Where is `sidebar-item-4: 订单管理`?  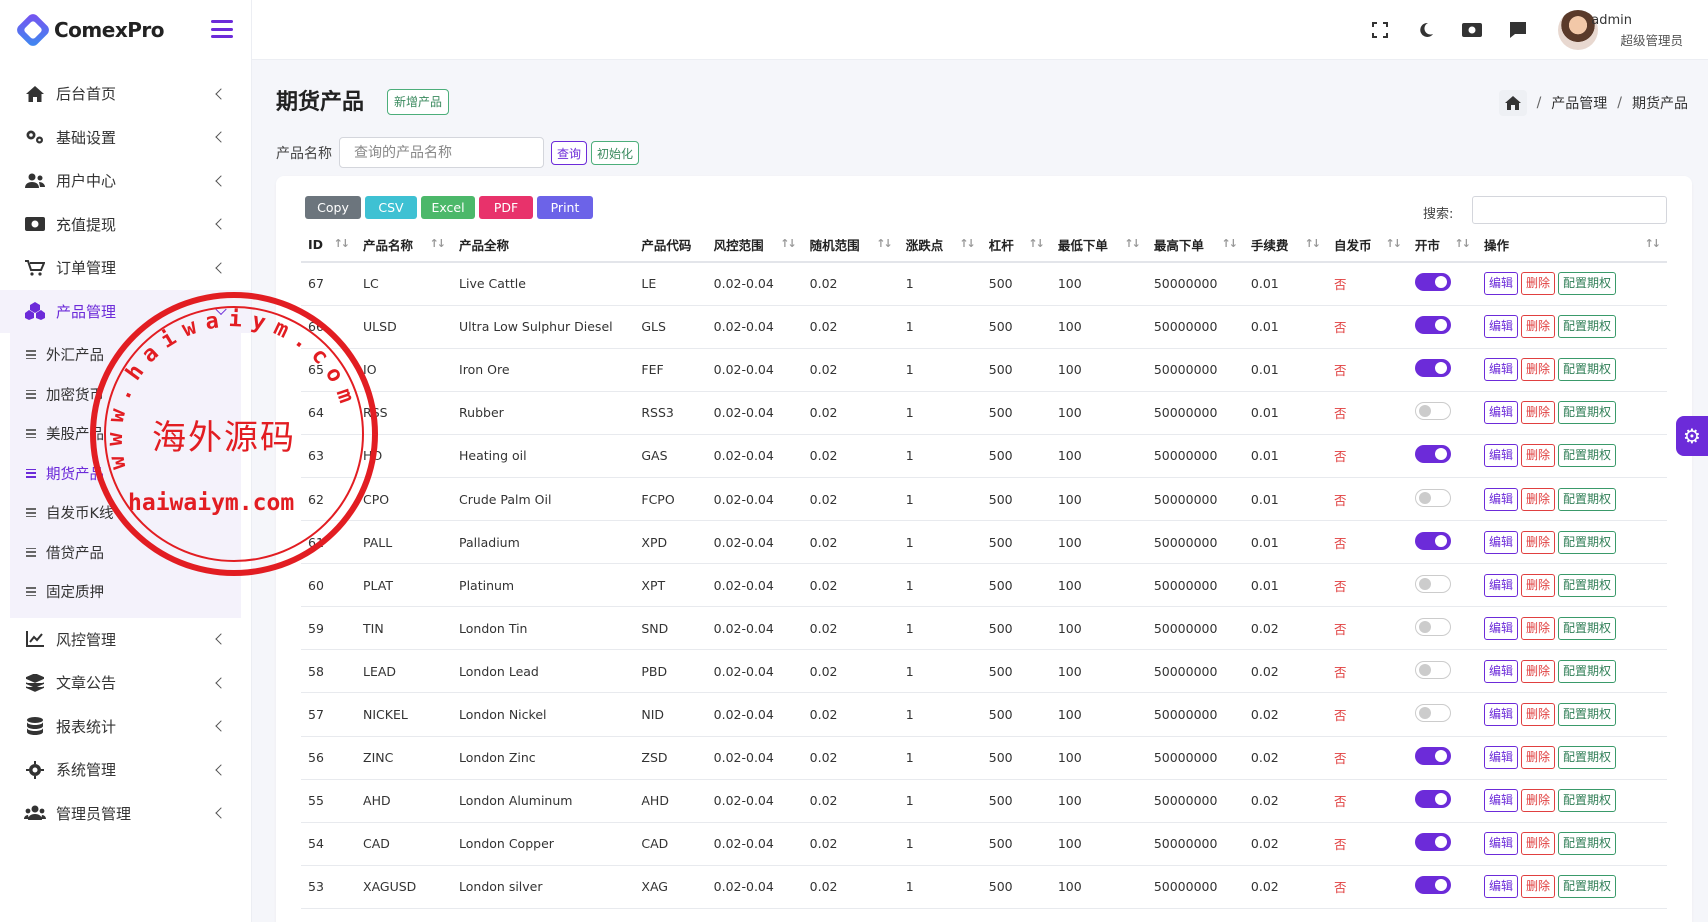 sidebar-item-4: 订单管理 is located at coordinates (125, 268).